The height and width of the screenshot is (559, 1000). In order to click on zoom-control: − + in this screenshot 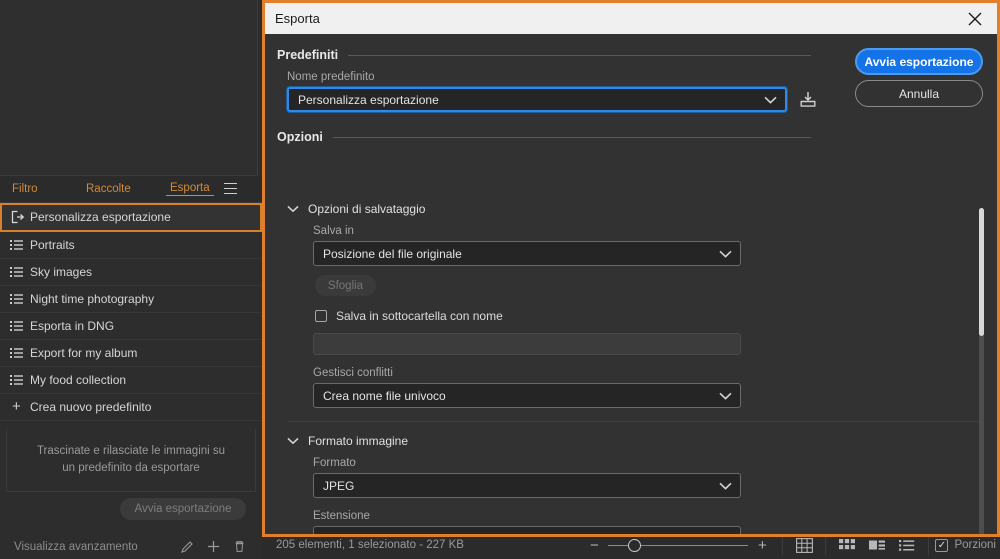, I will do `click(678, 545)`.